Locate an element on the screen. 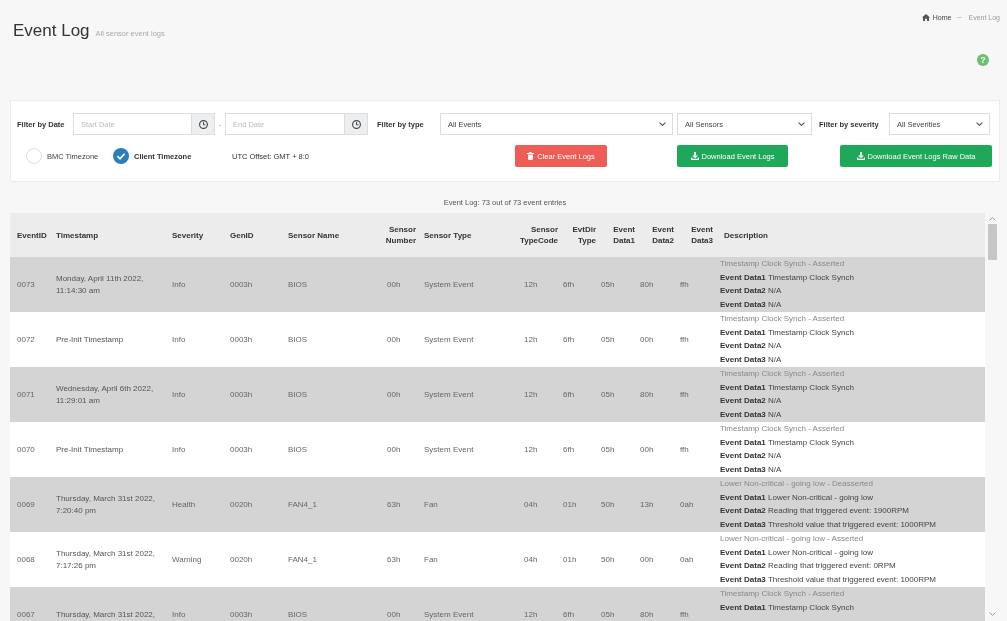 This screenshot has width=1007, height=621. table-cell-text: Thursday, March 31st 2022, 7:20:40 pm is located at coordinates (105, 504).